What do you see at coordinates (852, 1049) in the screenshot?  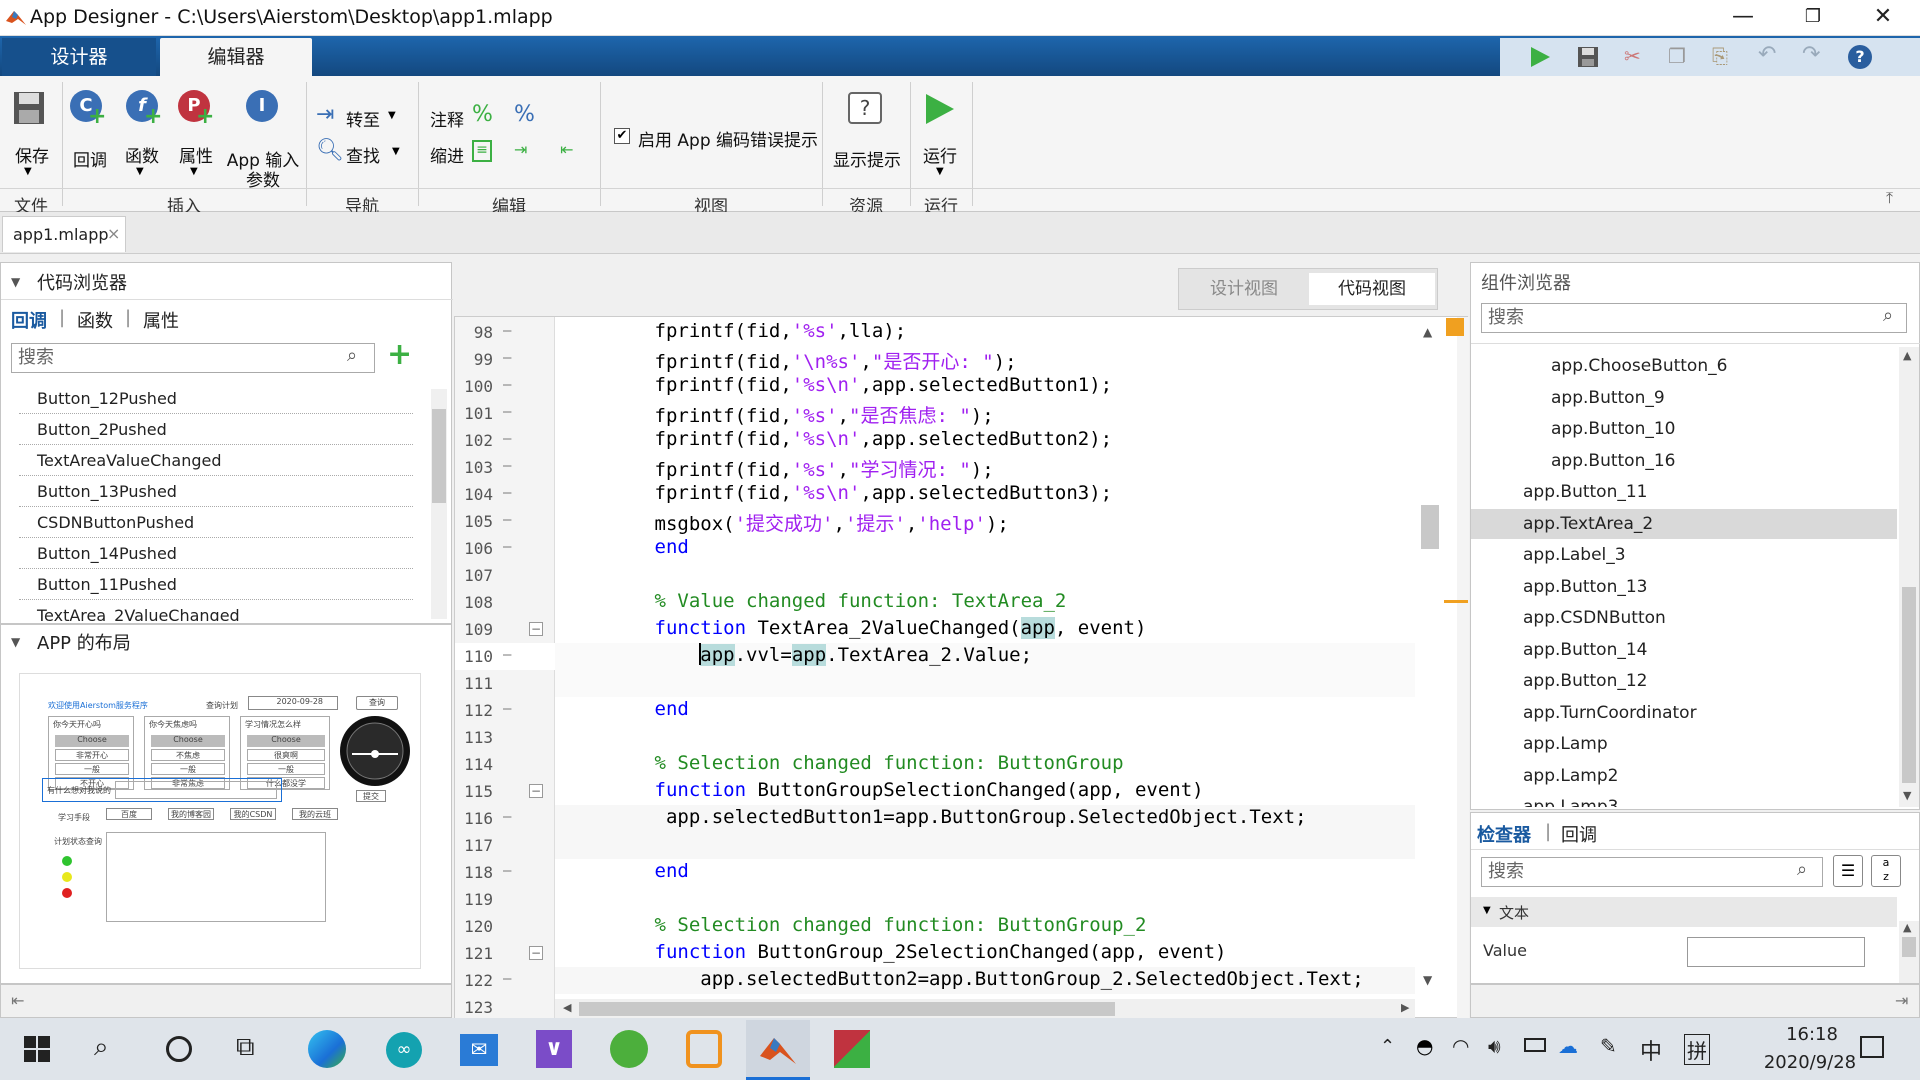 I see `app-icon` at bounding box center [852, 1049].